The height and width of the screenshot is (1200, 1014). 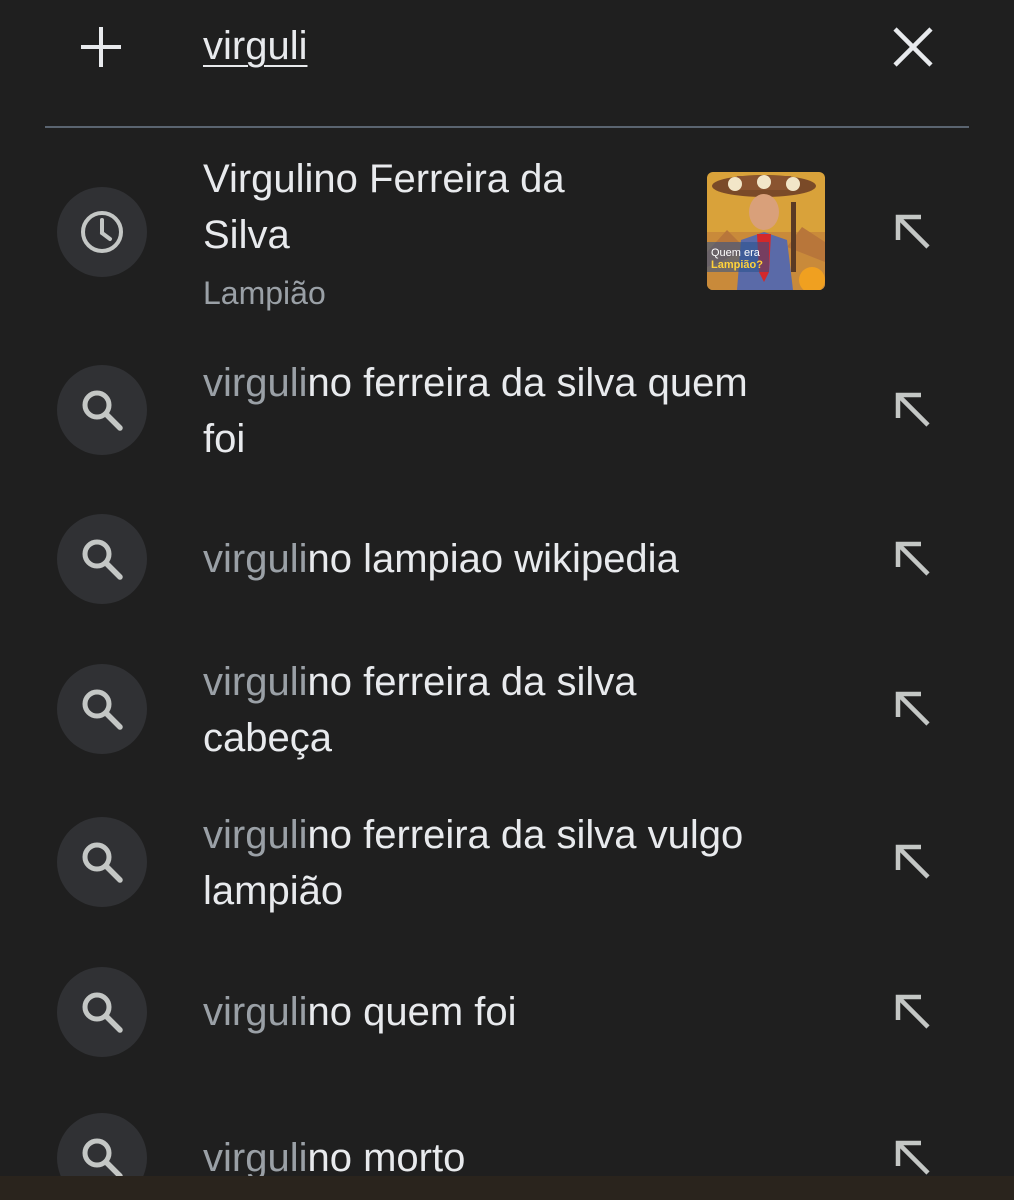 What do you see at coordinates (273, 891) in the screenshot?
I see `suggestion-line-2: lampião` at bounding box center [273, 891].